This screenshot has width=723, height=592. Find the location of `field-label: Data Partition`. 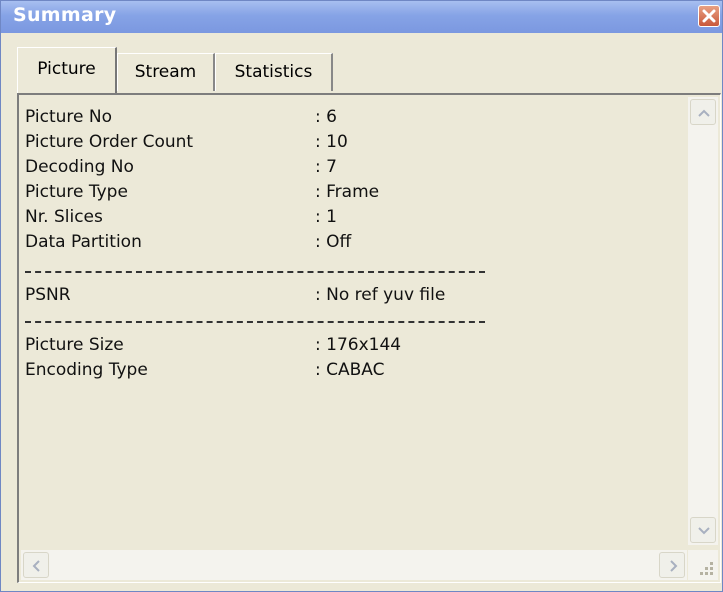

field-label: Data Partition is located at coordinates (83, 242).